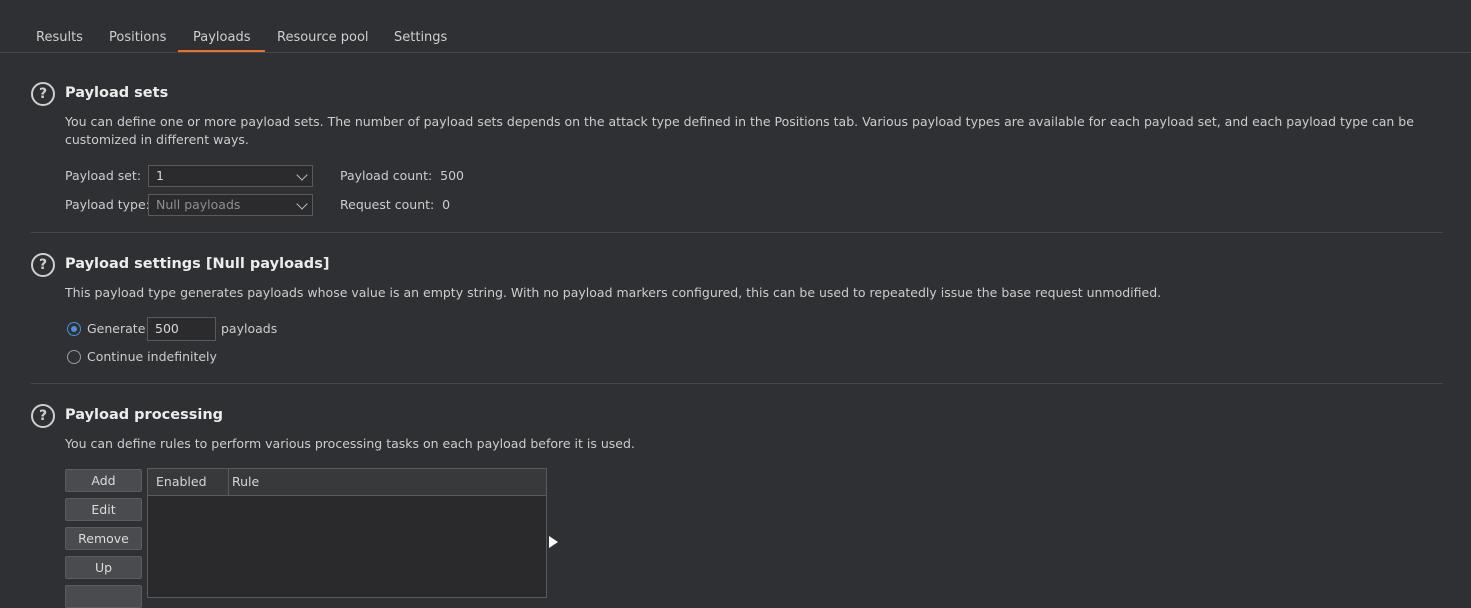 The width and height of the screenshot is (1471, 608). I want to click on tab-resource-pool: Resource pool, so click(323, 40).